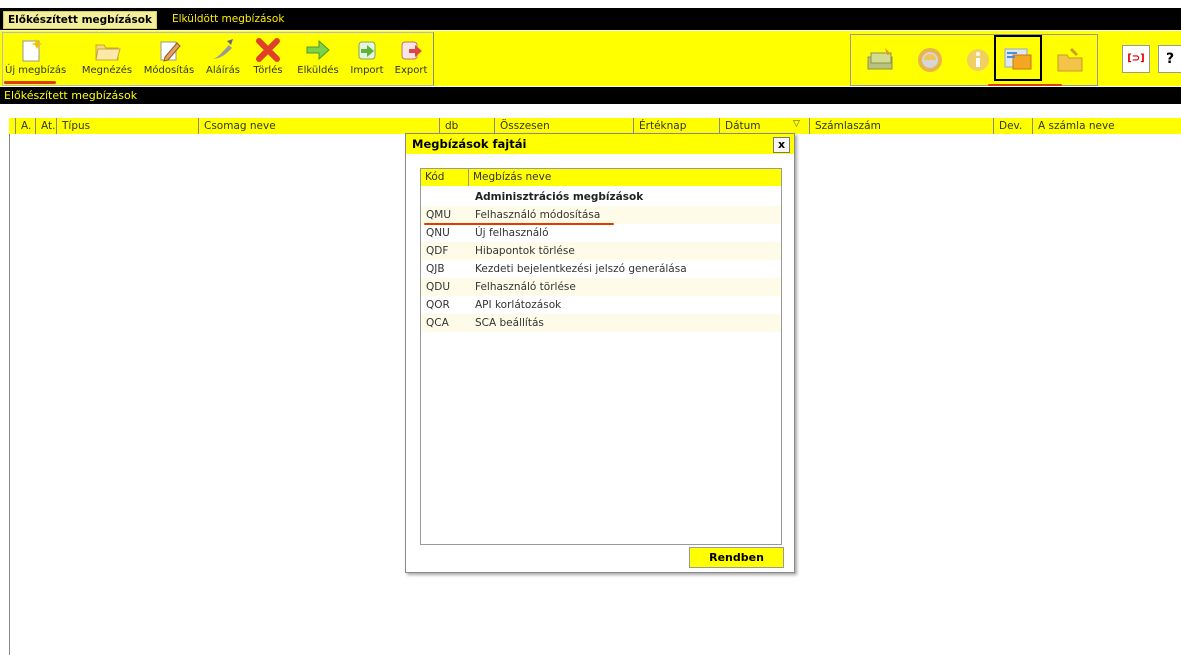 Image resolution: width=1181 pixels, height=655 pixels. What do you see at coordinates (930, 60) in the screenshot?
I see `globe-icon` at bounding box center [930, 60].